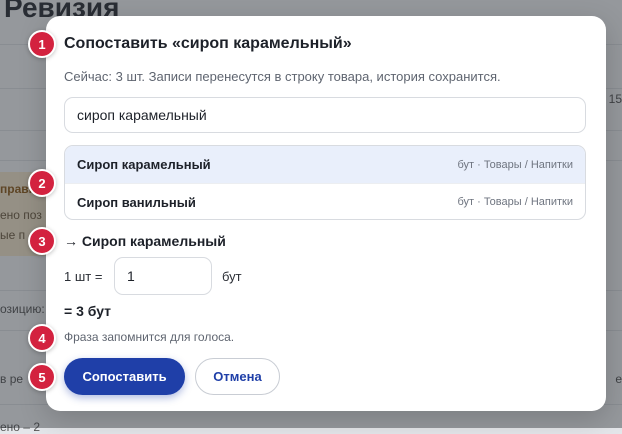 This screenshot has width=622, height=434. Describe the element at coordinates (124, 376) in the screenshot. I see `confirm-match-button: Сопоставить` at that location.